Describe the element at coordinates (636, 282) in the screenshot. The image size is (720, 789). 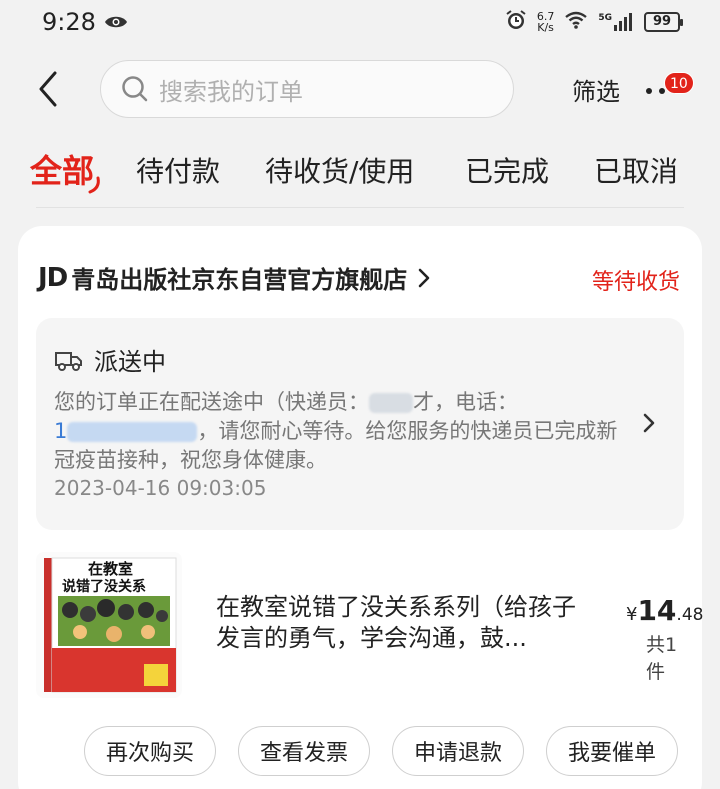
I see `order-status: 等待收货` at that location.